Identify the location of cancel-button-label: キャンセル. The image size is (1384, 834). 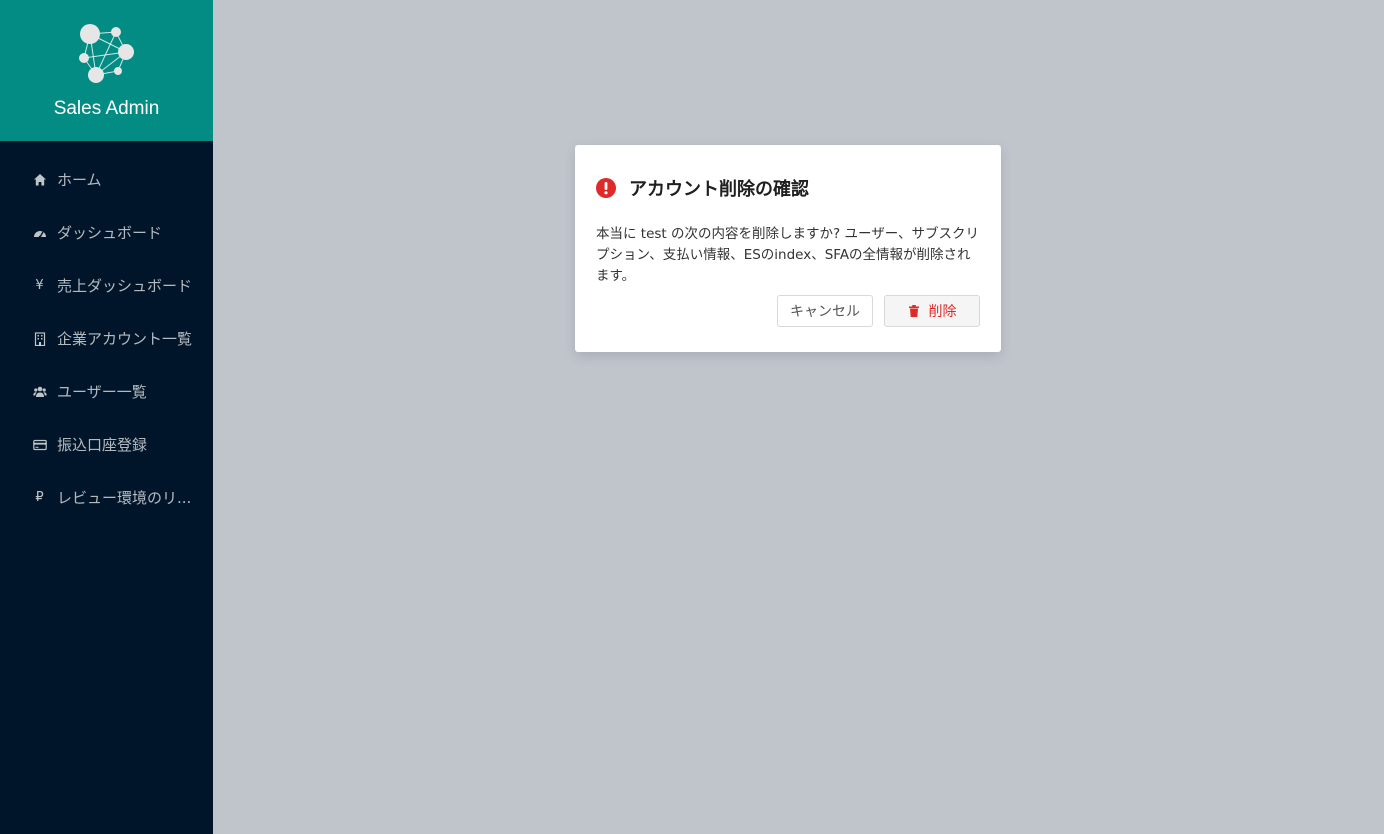
(825, 312).